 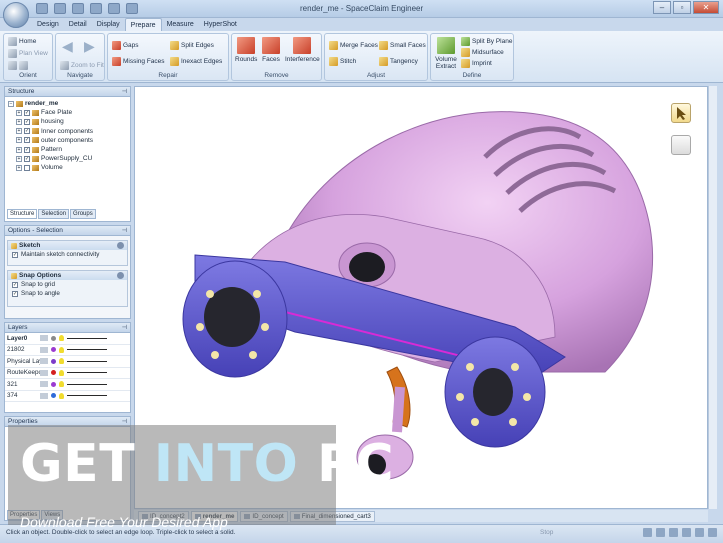 I want to click on imprint-button: Imprint, so click(x=476, y=63).